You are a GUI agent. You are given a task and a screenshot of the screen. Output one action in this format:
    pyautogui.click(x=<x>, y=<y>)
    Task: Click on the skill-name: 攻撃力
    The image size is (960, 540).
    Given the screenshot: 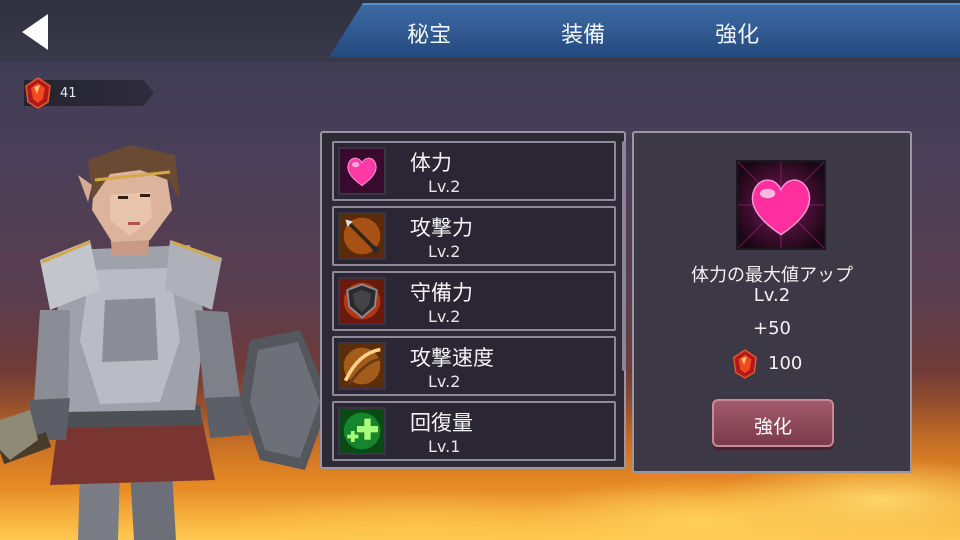 What is the action you would take?
    pyautogui.click(x=441, y=228)
    